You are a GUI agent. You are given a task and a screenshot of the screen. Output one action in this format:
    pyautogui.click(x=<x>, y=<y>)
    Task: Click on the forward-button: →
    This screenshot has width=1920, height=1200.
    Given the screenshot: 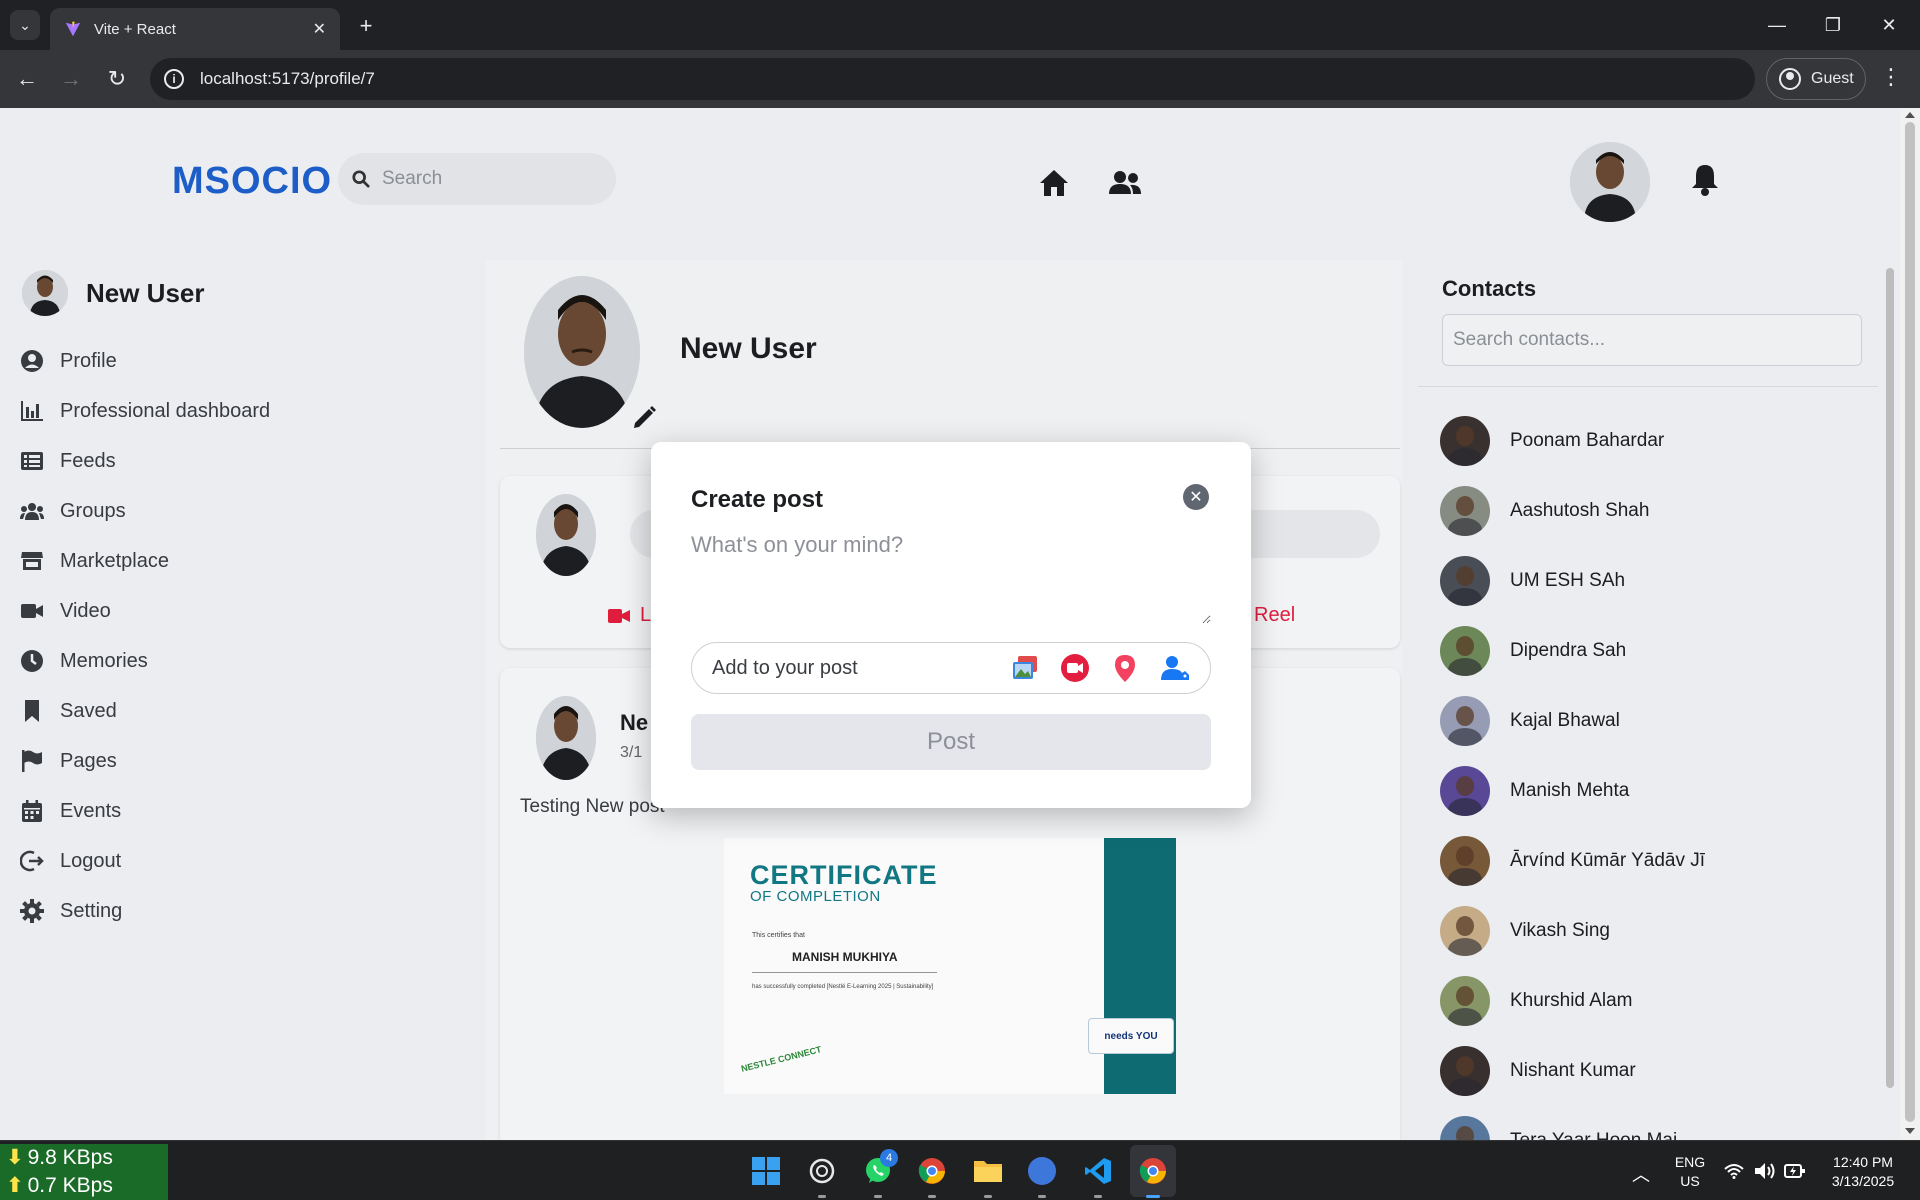 What is the action you would take?
    pyautogui.click(x=71, y=79)
    